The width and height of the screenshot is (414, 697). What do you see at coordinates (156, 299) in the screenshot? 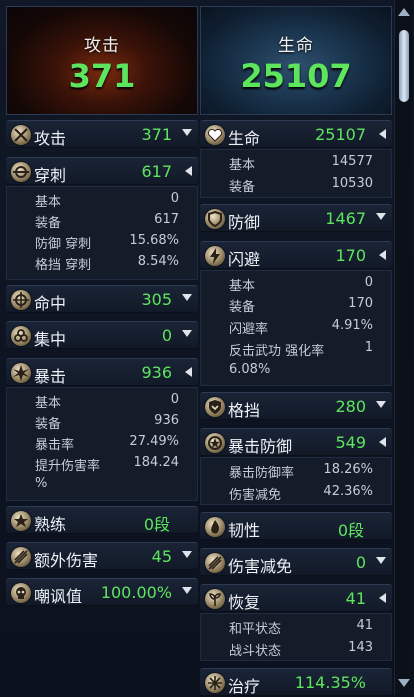
I see `stat-value: 305` at bounding box center [156, 299].